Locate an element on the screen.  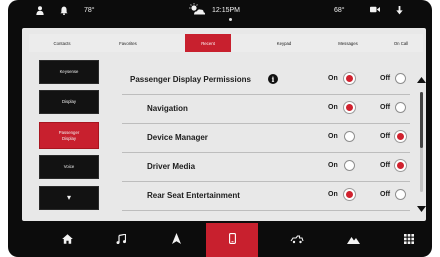
side-item-passenger-display: Passenger Display is located at coordinates (69, 135).